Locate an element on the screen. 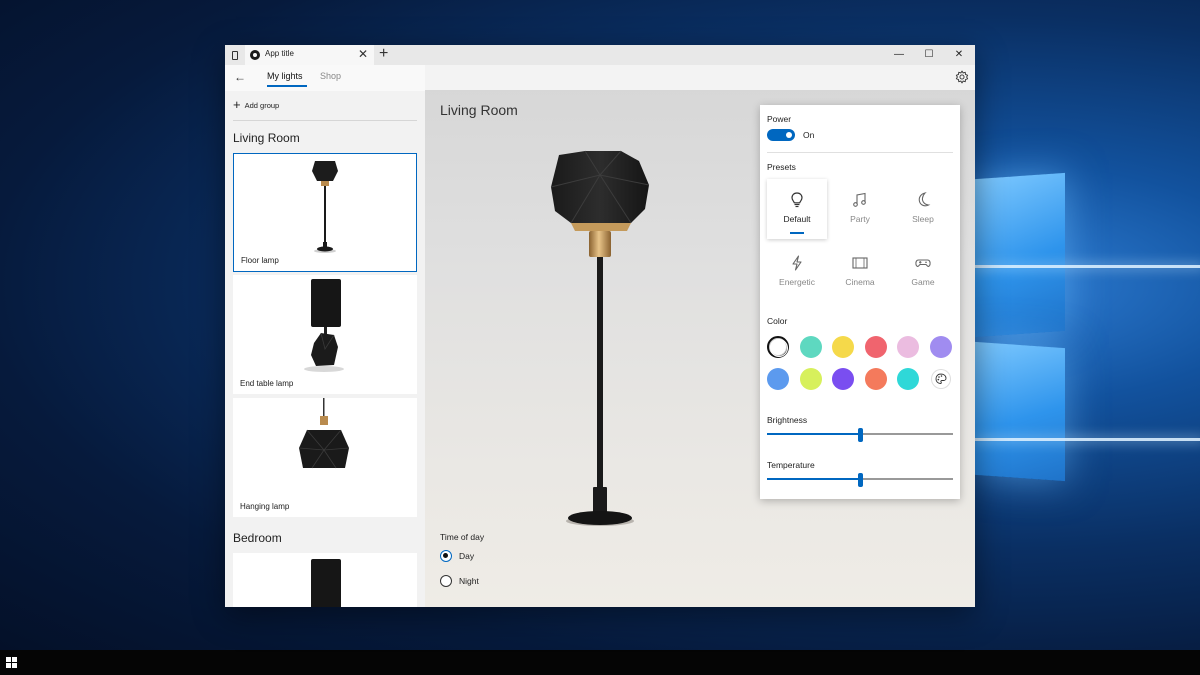 This screenshot has width=1200, height=675. add-group-label: Add group is located at coordinates (262, 105).